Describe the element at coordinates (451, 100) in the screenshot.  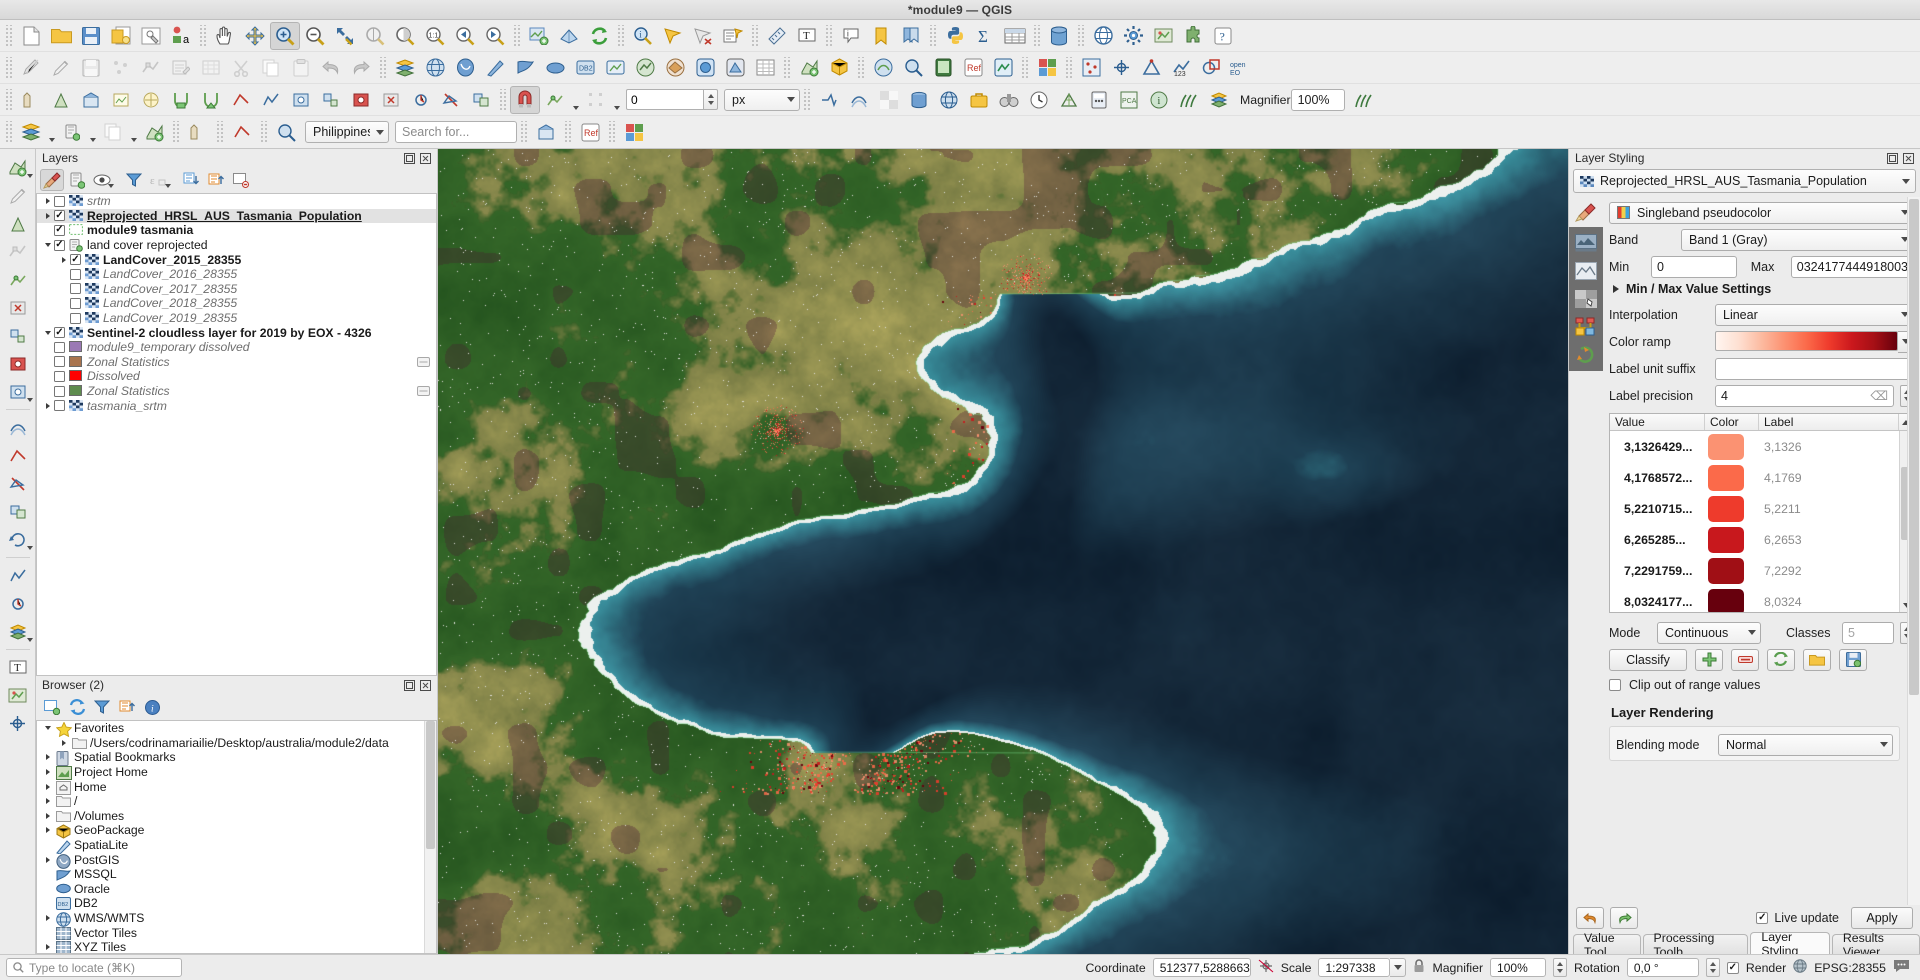
I see `mergelayers-tool-icon` at that location.